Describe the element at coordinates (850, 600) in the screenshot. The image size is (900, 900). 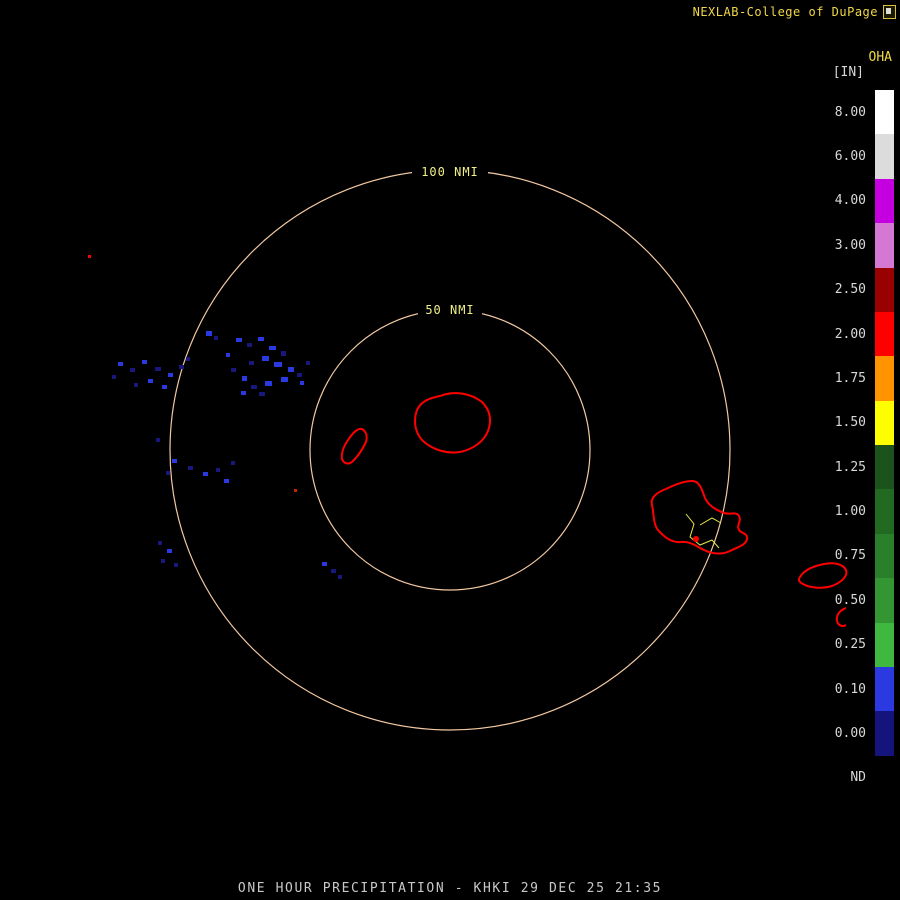
I see `legend-tick-label: 0.50` at that location.